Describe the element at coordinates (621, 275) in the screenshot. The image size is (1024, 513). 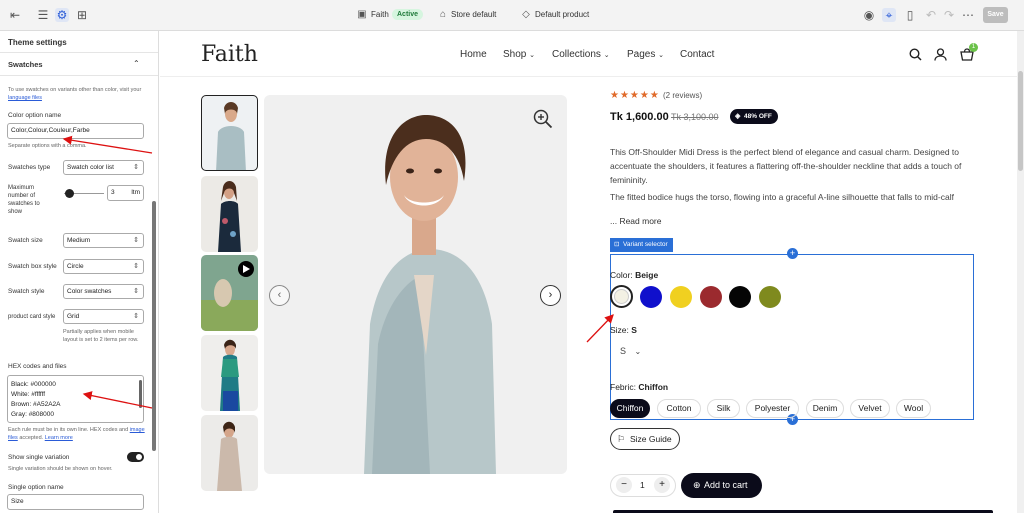
I see `color-label: Color:` at that location.